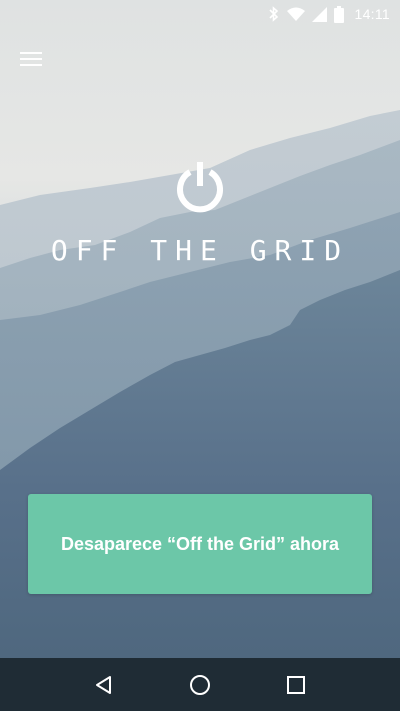  I want to click on go-off-grid-button: Desaparece “Off the Grid” ahora, so click(200, 544).